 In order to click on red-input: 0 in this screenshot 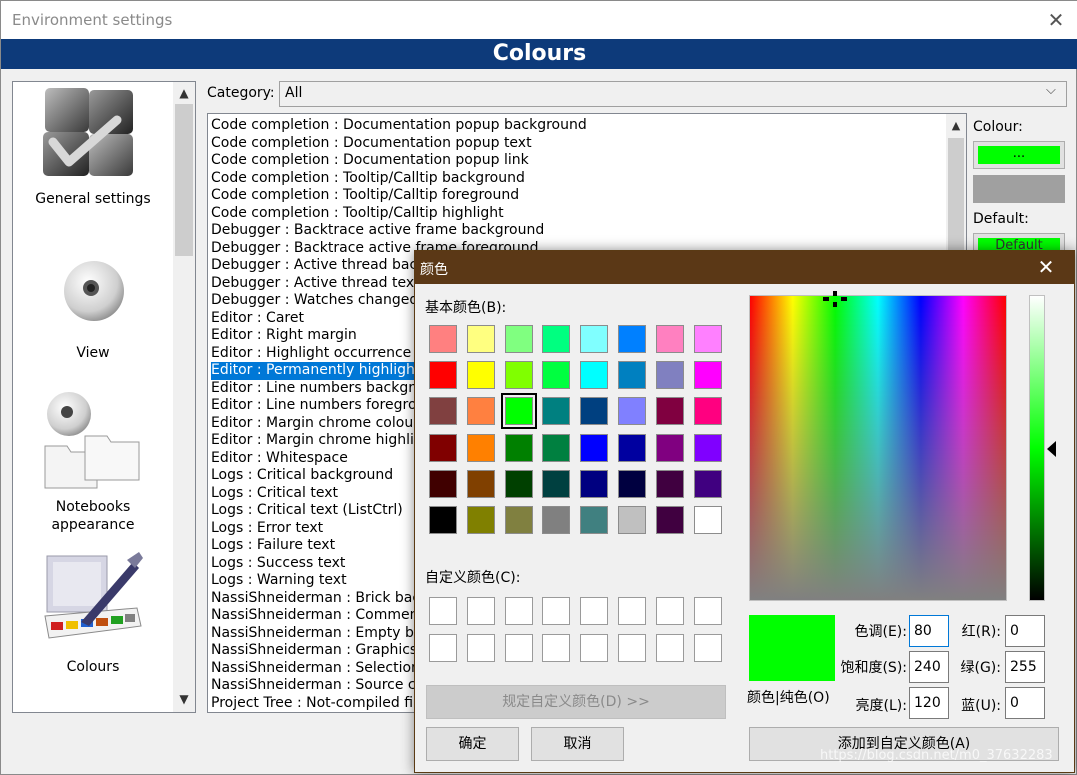, I will do `click(1025, 631)`.